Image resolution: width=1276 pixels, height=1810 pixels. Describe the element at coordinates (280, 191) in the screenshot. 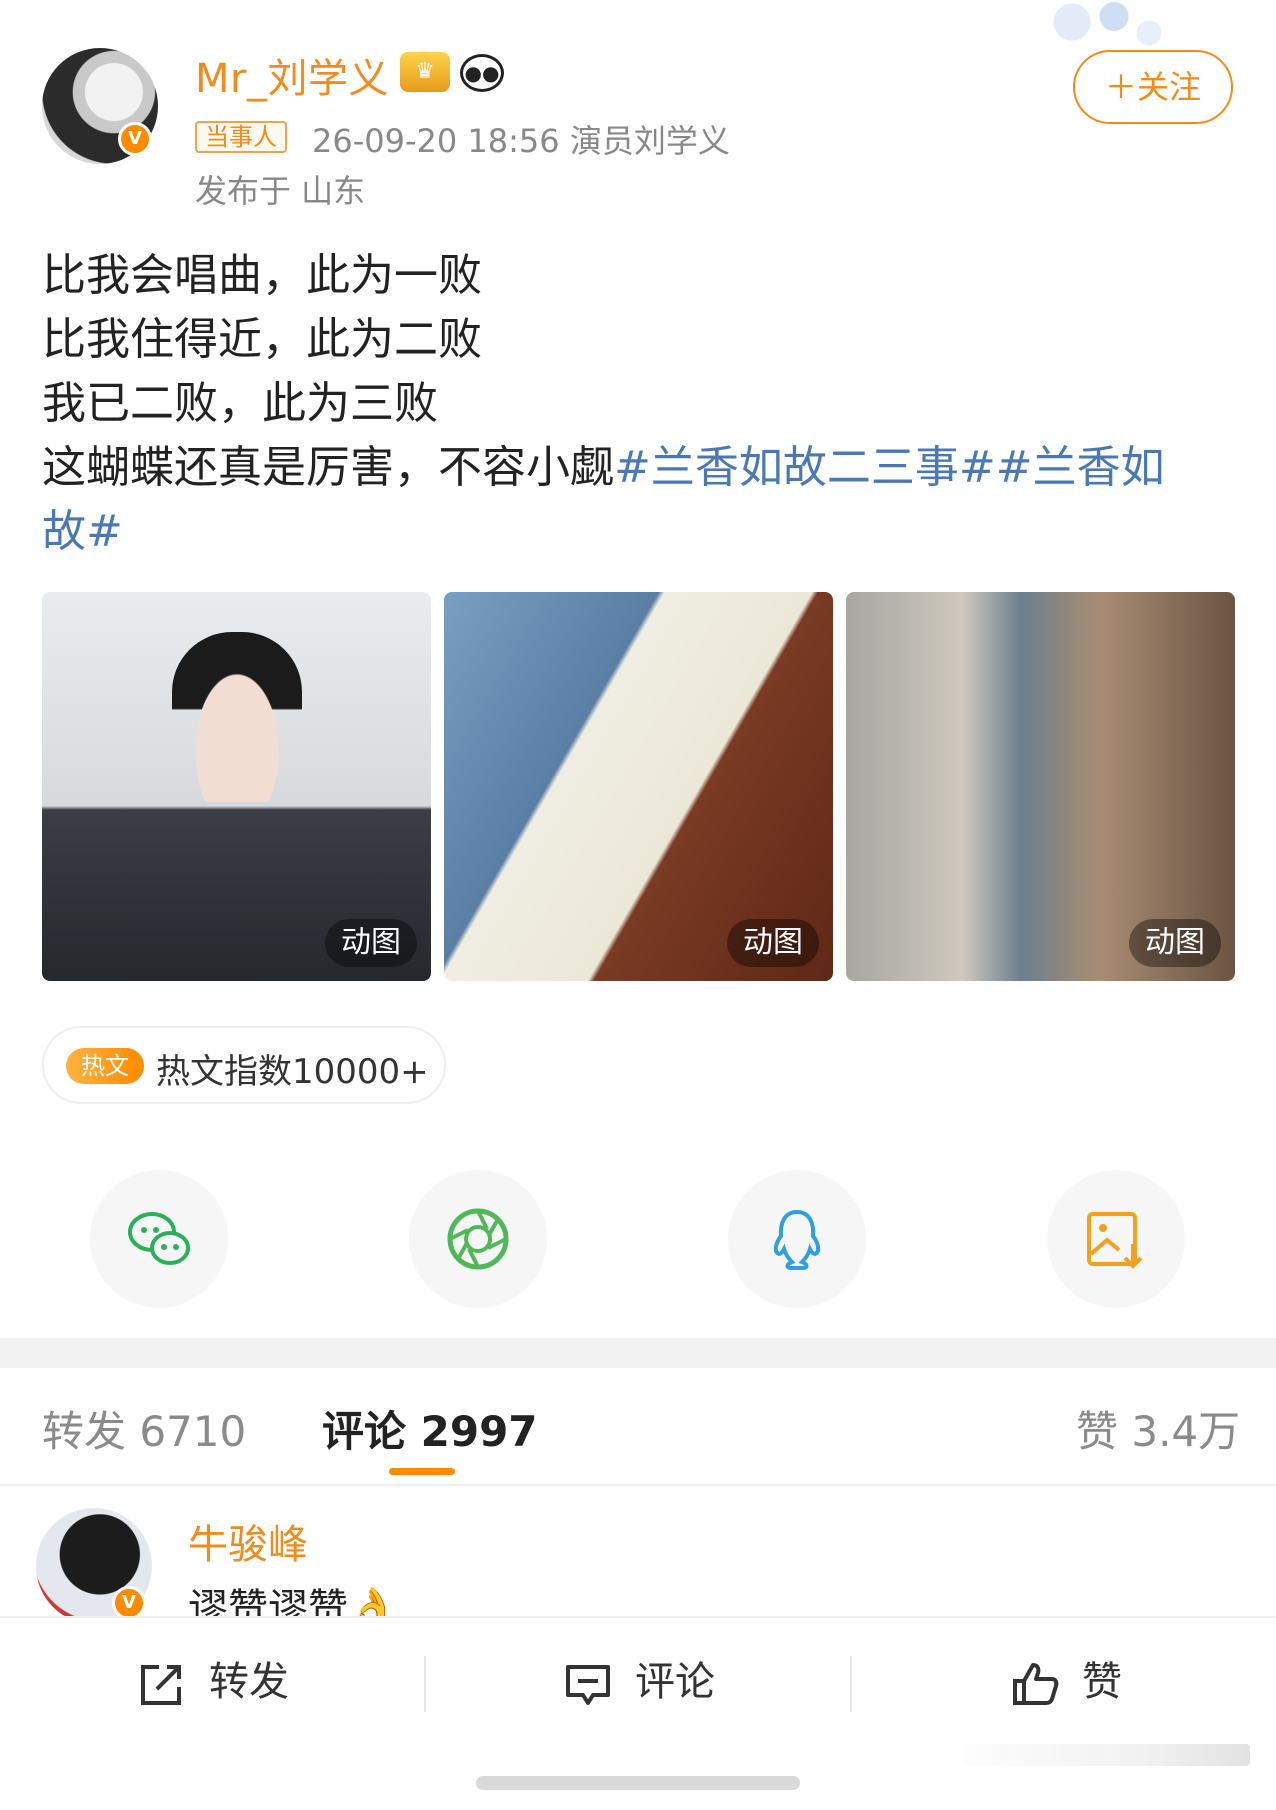

I see `post-location: 发布于 山东` at that location.